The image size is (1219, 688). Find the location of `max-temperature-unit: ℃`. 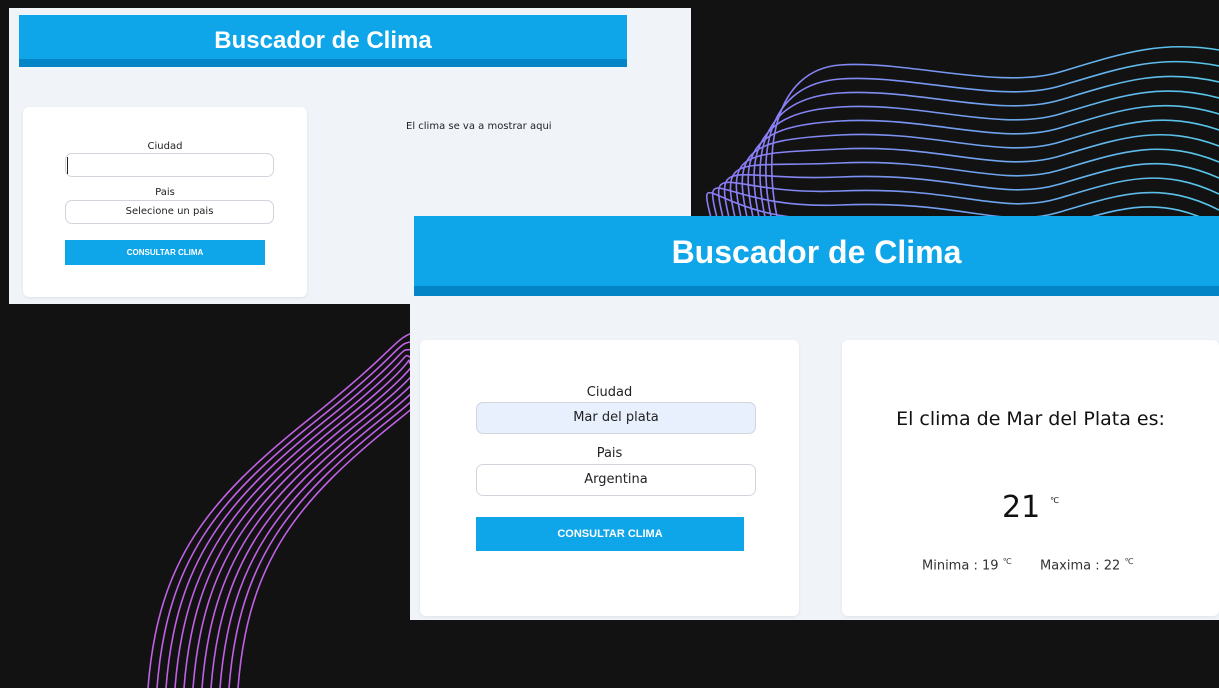

max-temperature-unit: ℃ is located at coordinates (1129, 561).